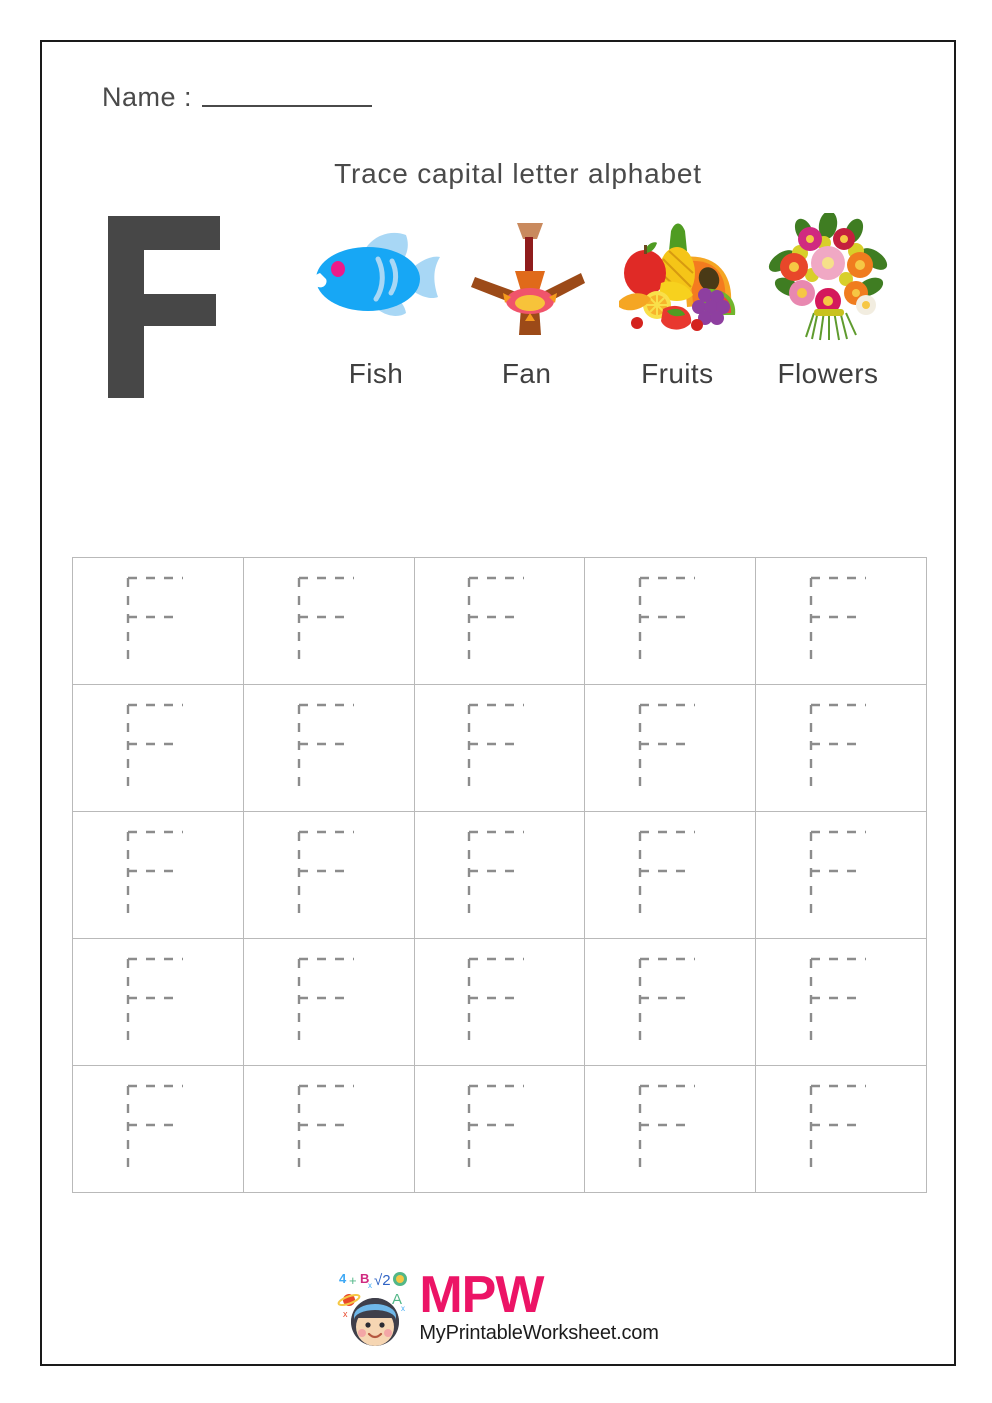 The height and width of the screenshot is (1403, 992). Describe the element at coordinates (539, 1333) in the screenshot. I see `mpw-site-url: MyPrintableWorksheet.com` at that location.